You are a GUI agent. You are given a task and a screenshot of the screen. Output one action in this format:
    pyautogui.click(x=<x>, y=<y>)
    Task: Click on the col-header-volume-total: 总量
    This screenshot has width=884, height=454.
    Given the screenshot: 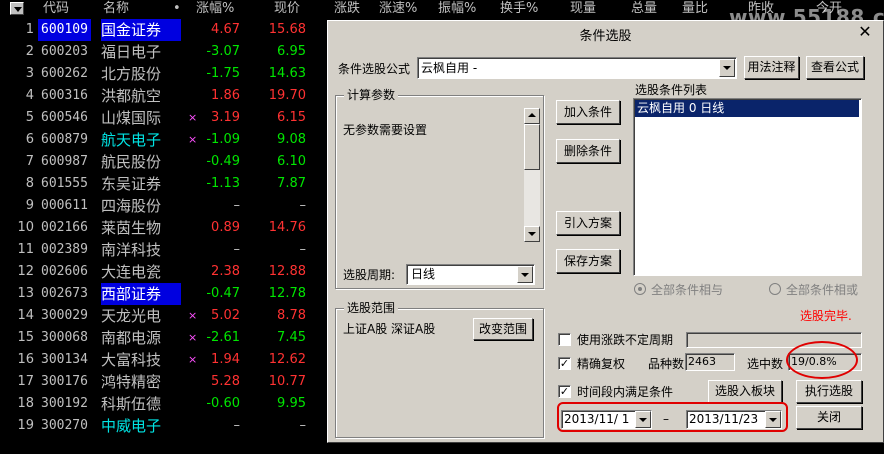 What is the action you would take?
    pyautogui.click(x=644, y=8)
    